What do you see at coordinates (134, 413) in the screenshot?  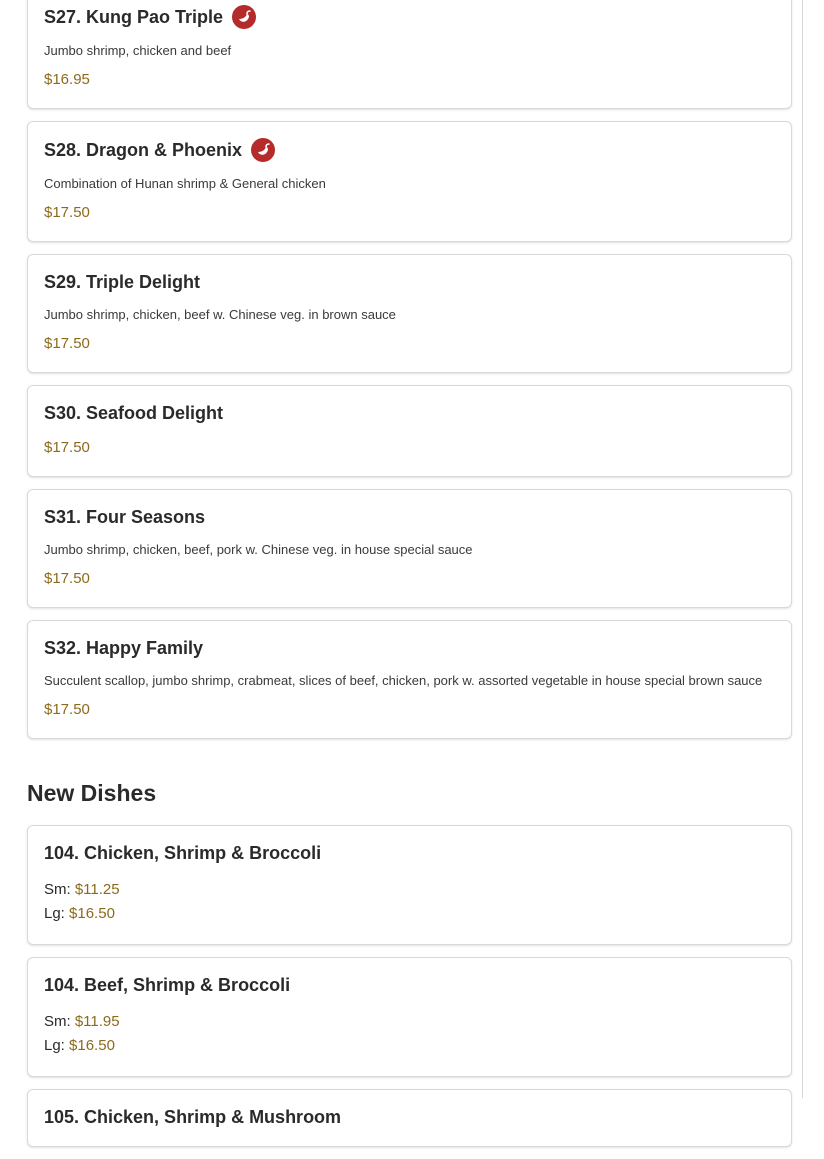 I see `item-name: S30. Seafood Delight` at bounding box center [134, 413].